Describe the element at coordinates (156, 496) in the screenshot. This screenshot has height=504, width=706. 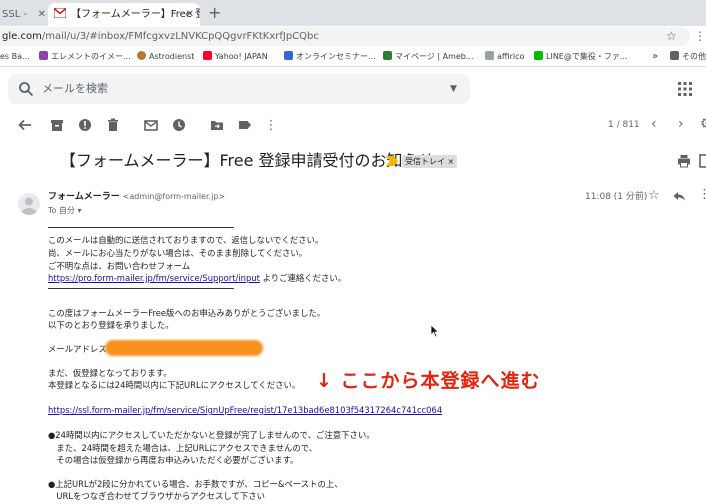
I see `body-line: URLをつなぎ合わせてブラウザからアクセスして下さい` at that location.